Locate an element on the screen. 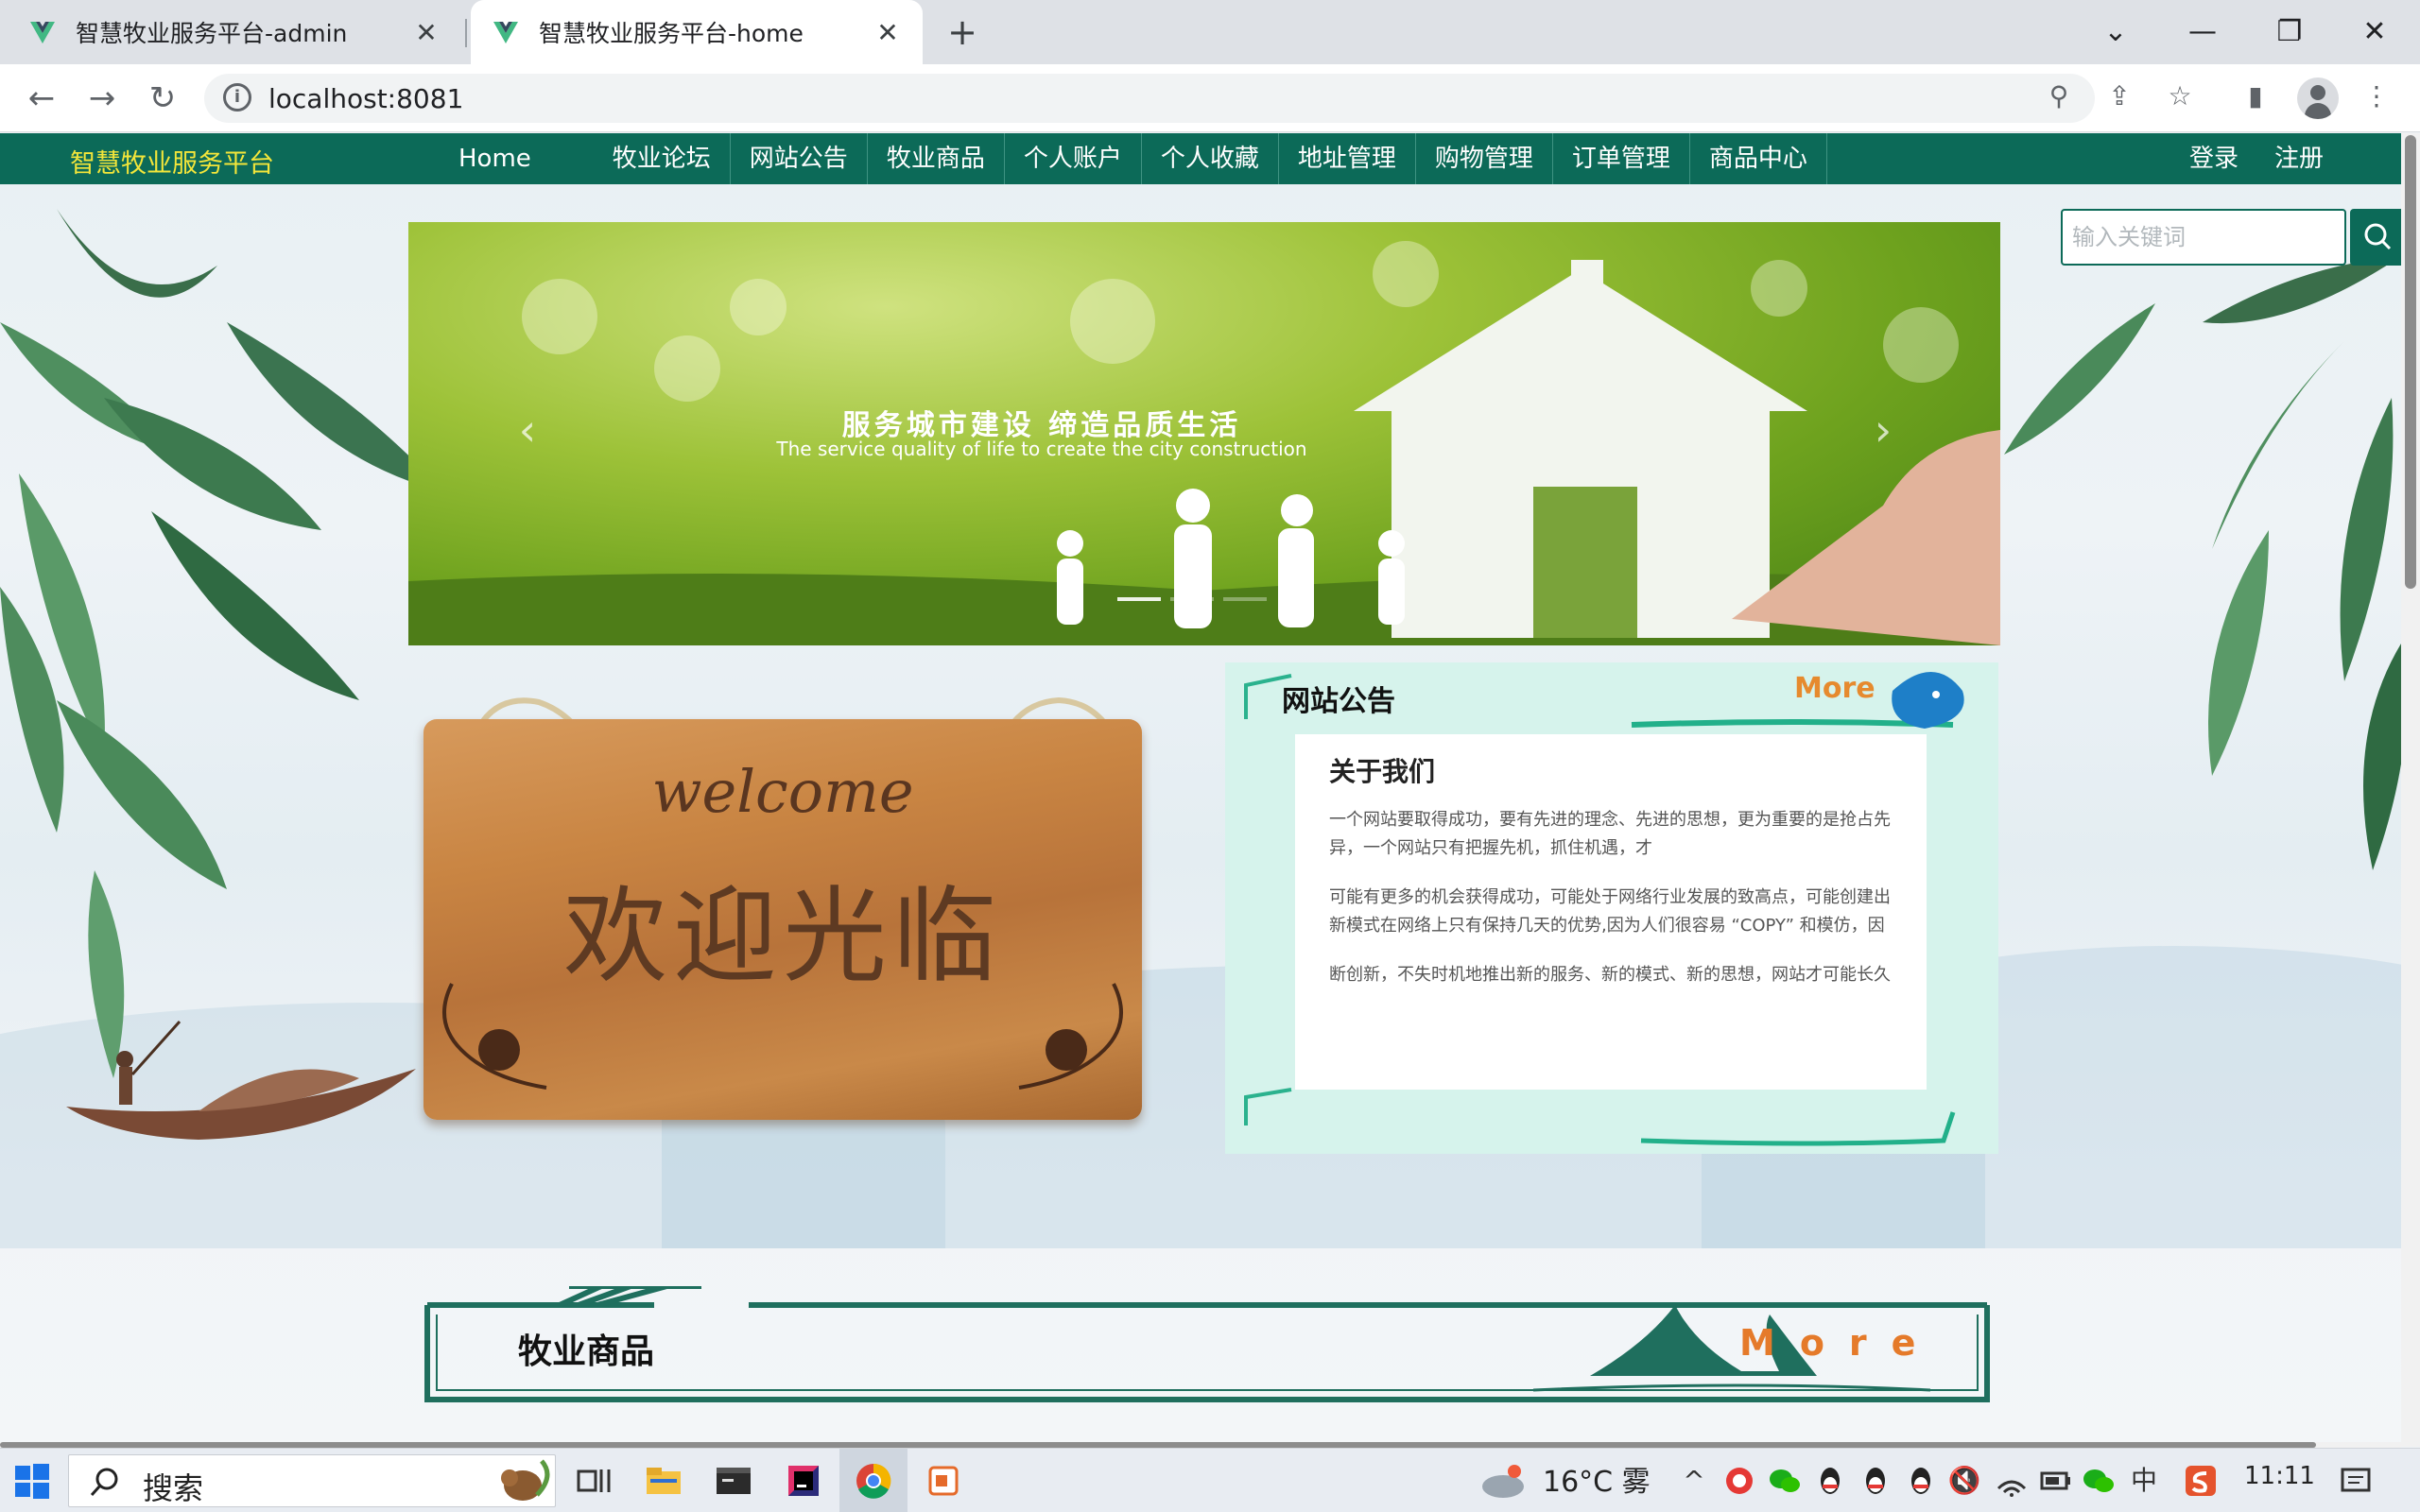 The width and height of the screenshot is (2420, 1512). bookmark-star-icon: ☆ is located at coordinates (2180, 96).